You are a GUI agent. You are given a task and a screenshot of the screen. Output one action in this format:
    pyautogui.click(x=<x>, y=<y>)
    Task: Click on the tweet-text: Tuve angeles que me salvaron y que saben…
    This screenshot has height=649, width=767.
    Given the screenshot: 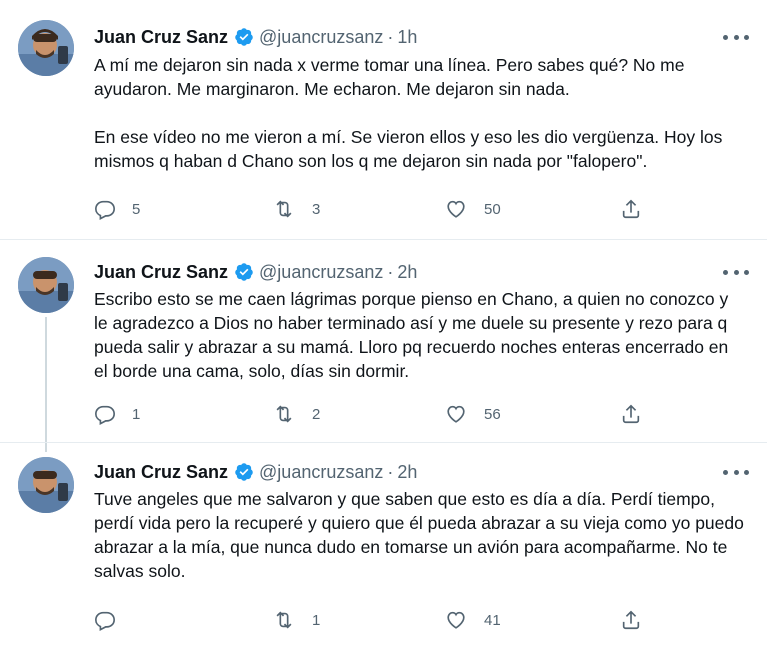 What is the action you would take?
    pyautogui.click(x=419, y=535)
    